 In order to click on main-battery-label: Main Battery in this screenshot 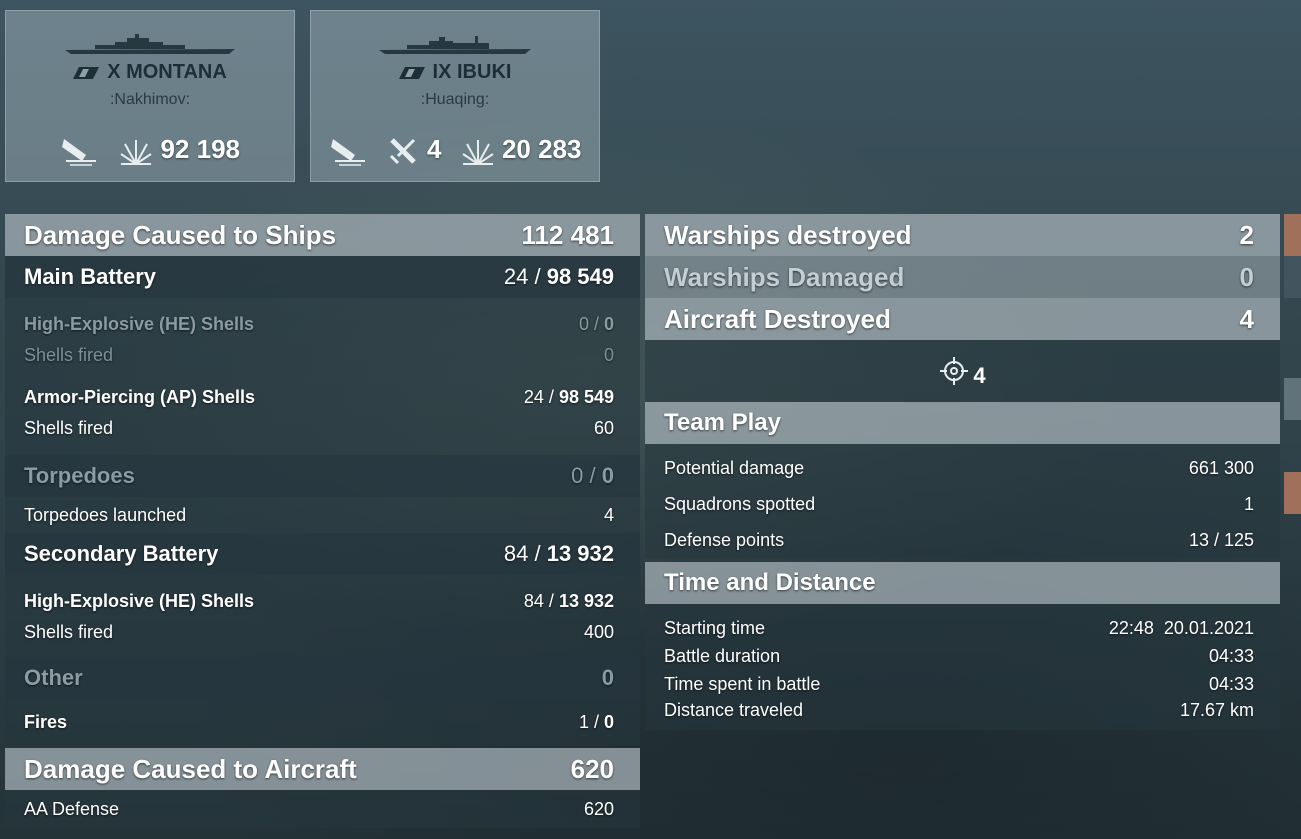, I will do `click(90, 276)`.